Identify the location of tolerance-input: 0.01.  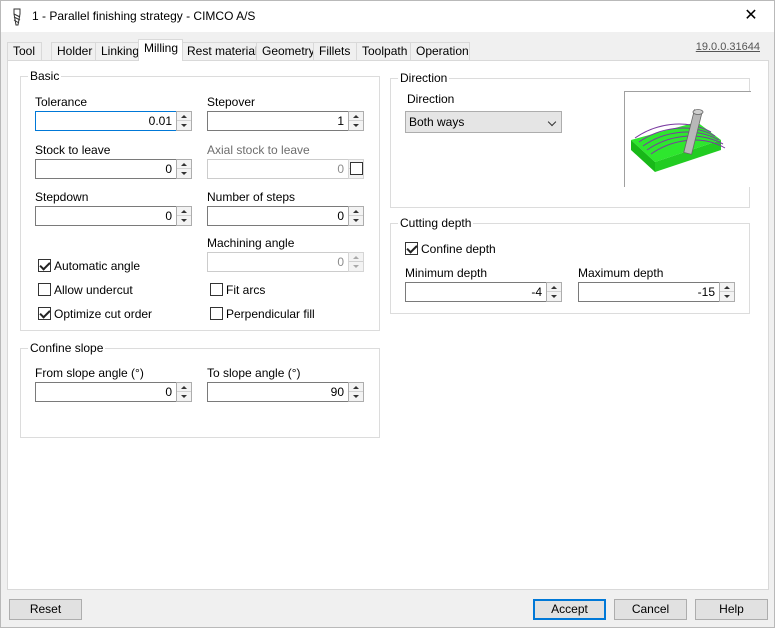
(106, 121).